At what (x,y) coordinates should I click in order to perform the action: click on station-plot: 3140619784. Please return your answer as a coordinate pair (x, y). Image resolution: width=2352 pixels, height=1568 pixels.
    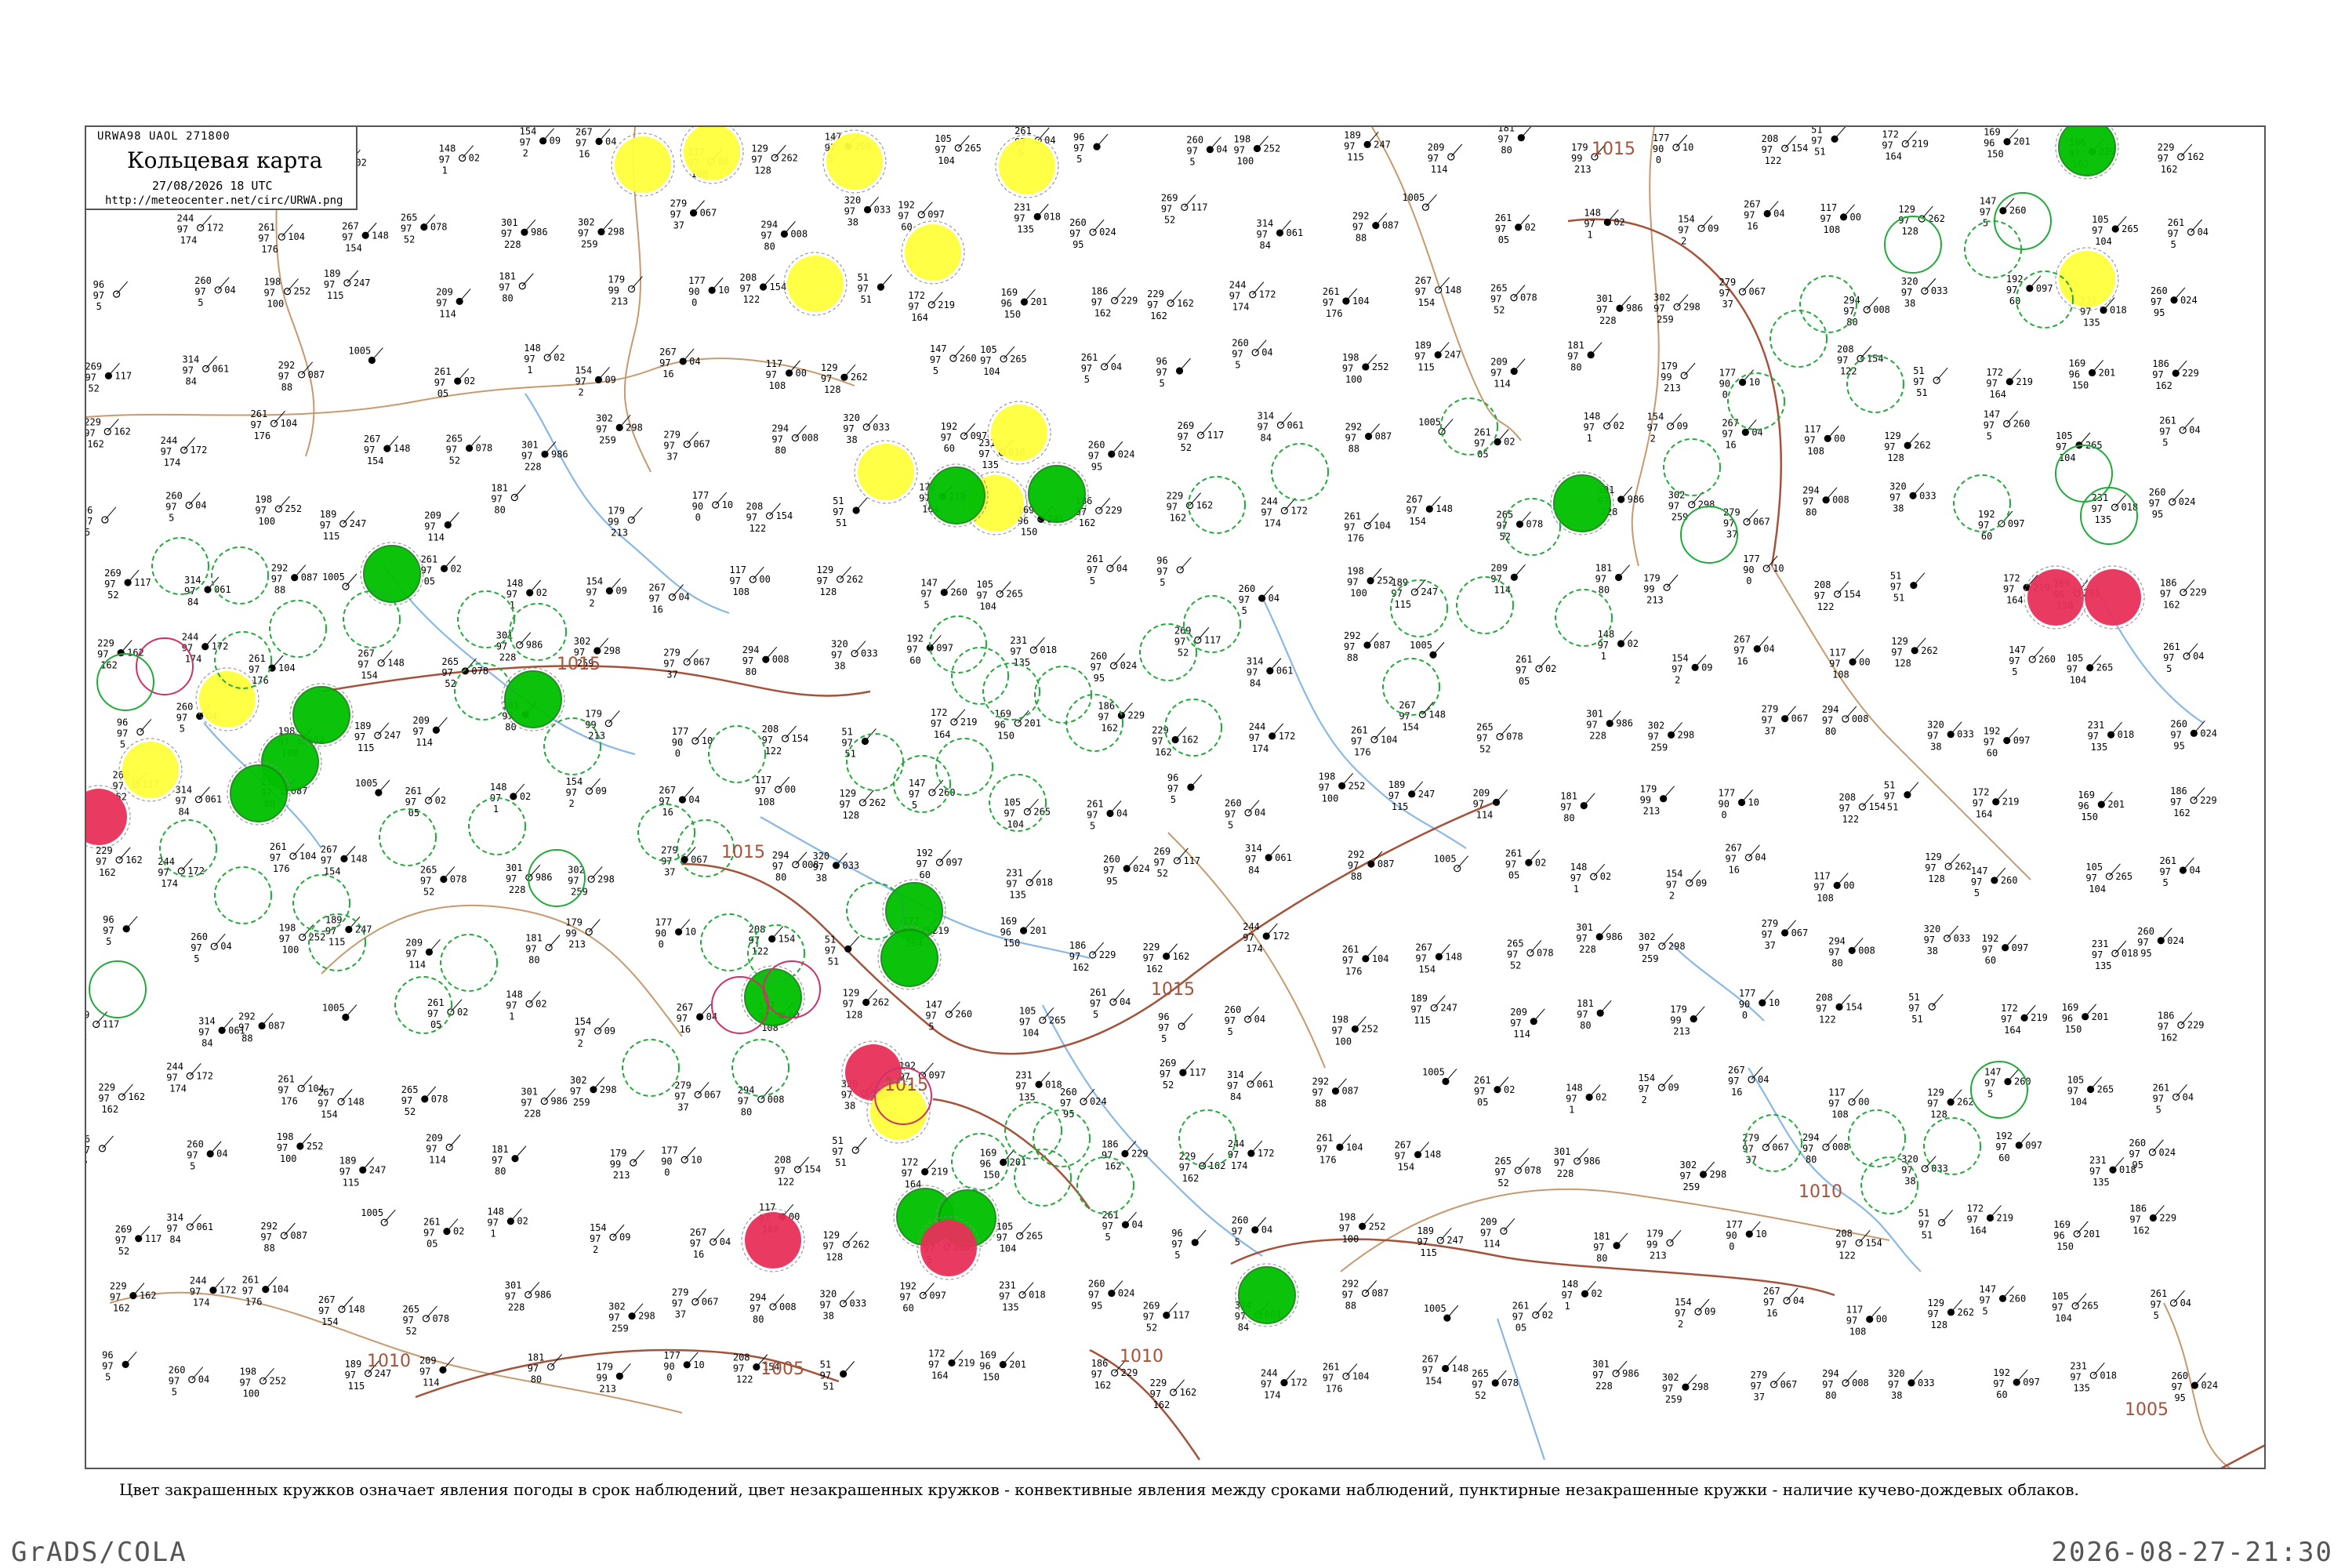
    Looking at the image, I should click on (206, 370).